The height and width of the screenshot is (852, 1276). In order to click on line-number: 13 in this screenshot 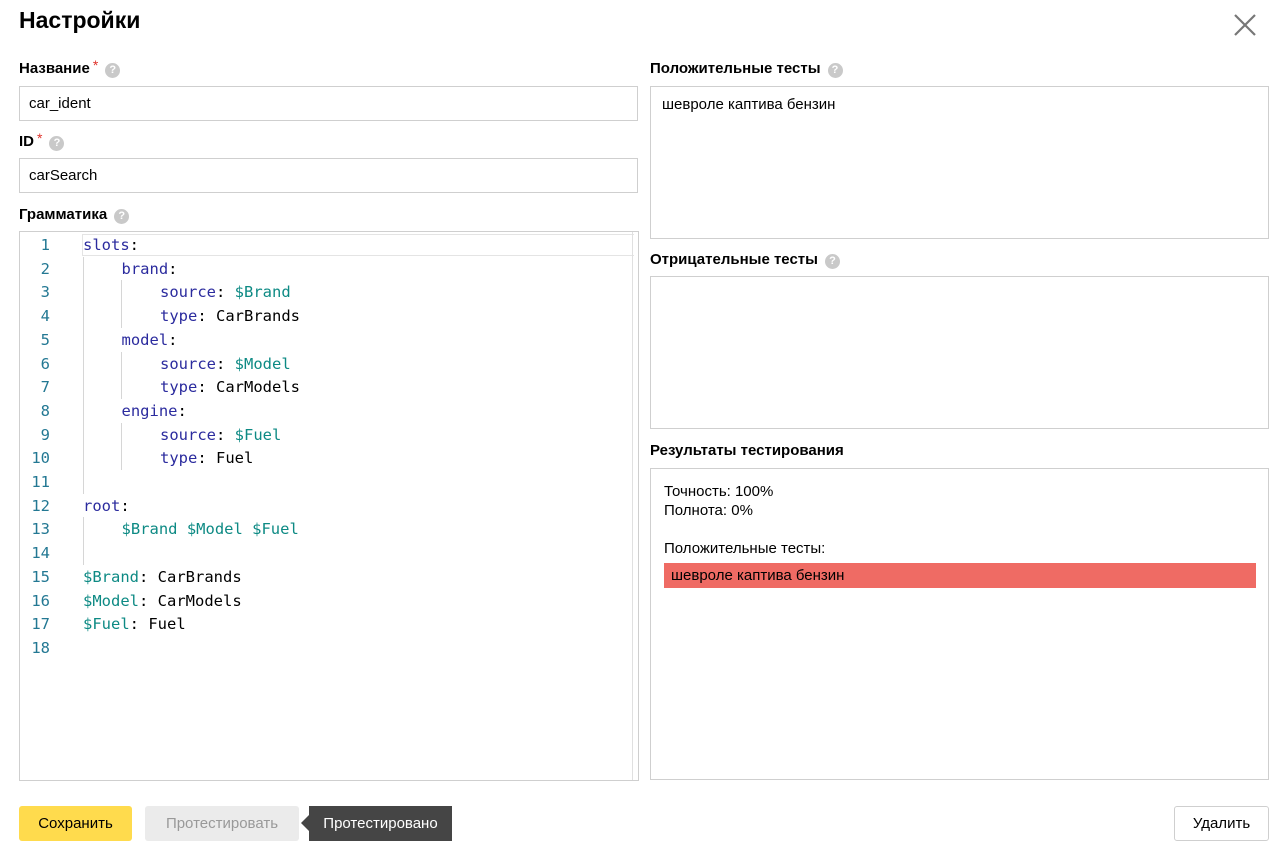, I will do `click(40, 529)`.